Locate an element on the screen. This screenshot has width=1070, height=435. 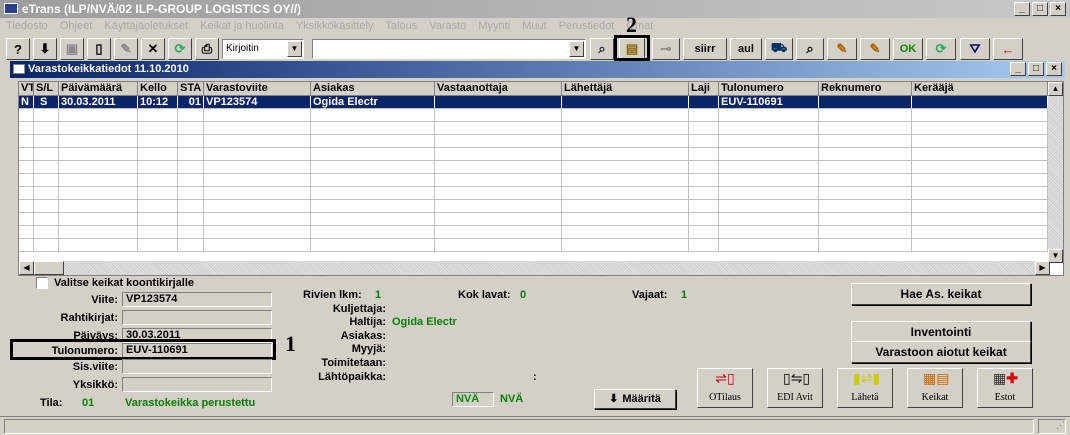
estot-button: ▦✚ Estot is located at coordinates (1005, 388).